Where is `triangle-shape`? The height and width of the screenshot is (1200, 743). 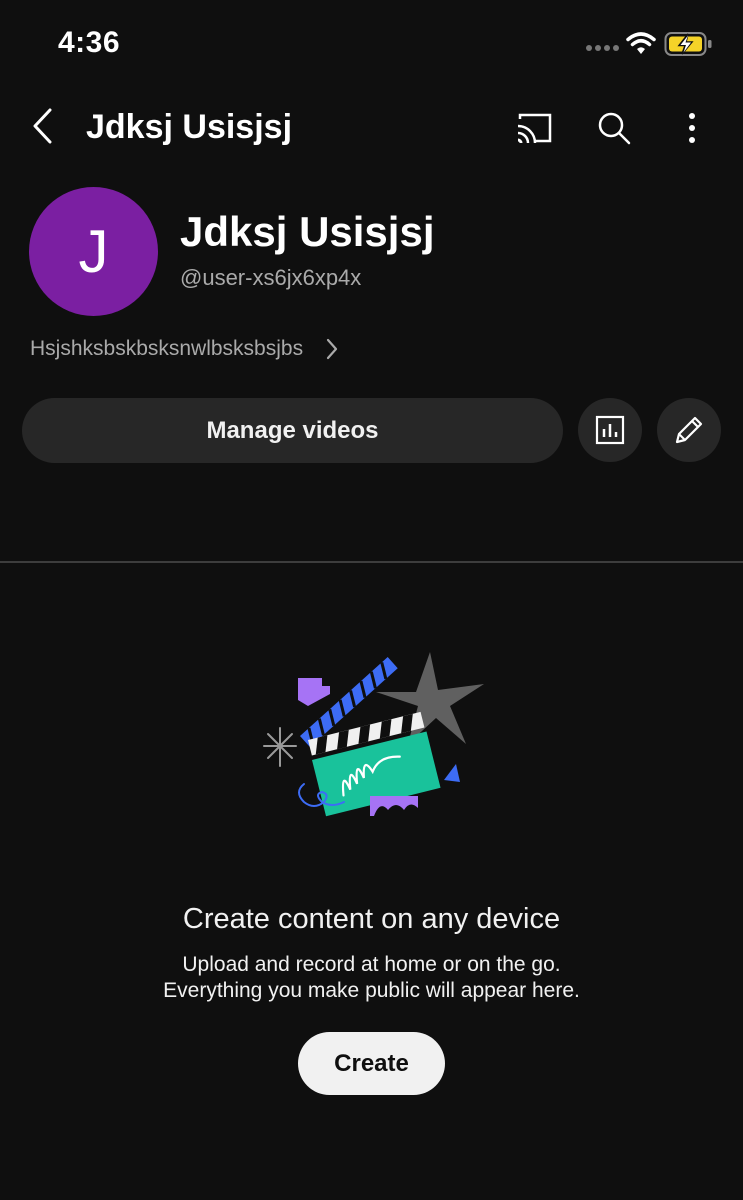 triangle-shape is located at coordinates (452, 773).